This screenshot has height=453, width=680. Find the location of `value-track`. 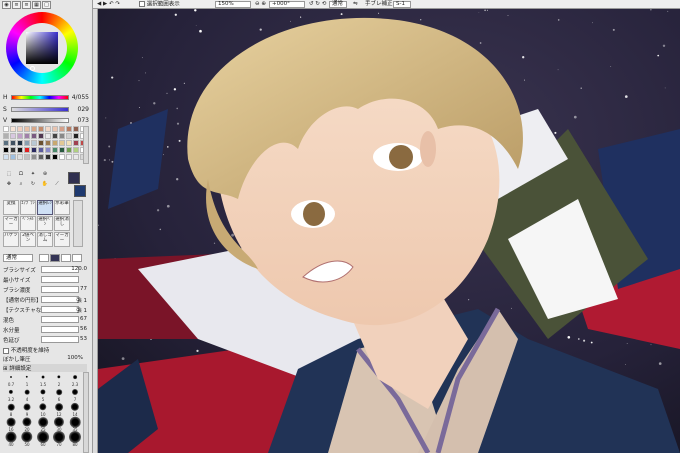

value-track is located at coordinates (40, 120).